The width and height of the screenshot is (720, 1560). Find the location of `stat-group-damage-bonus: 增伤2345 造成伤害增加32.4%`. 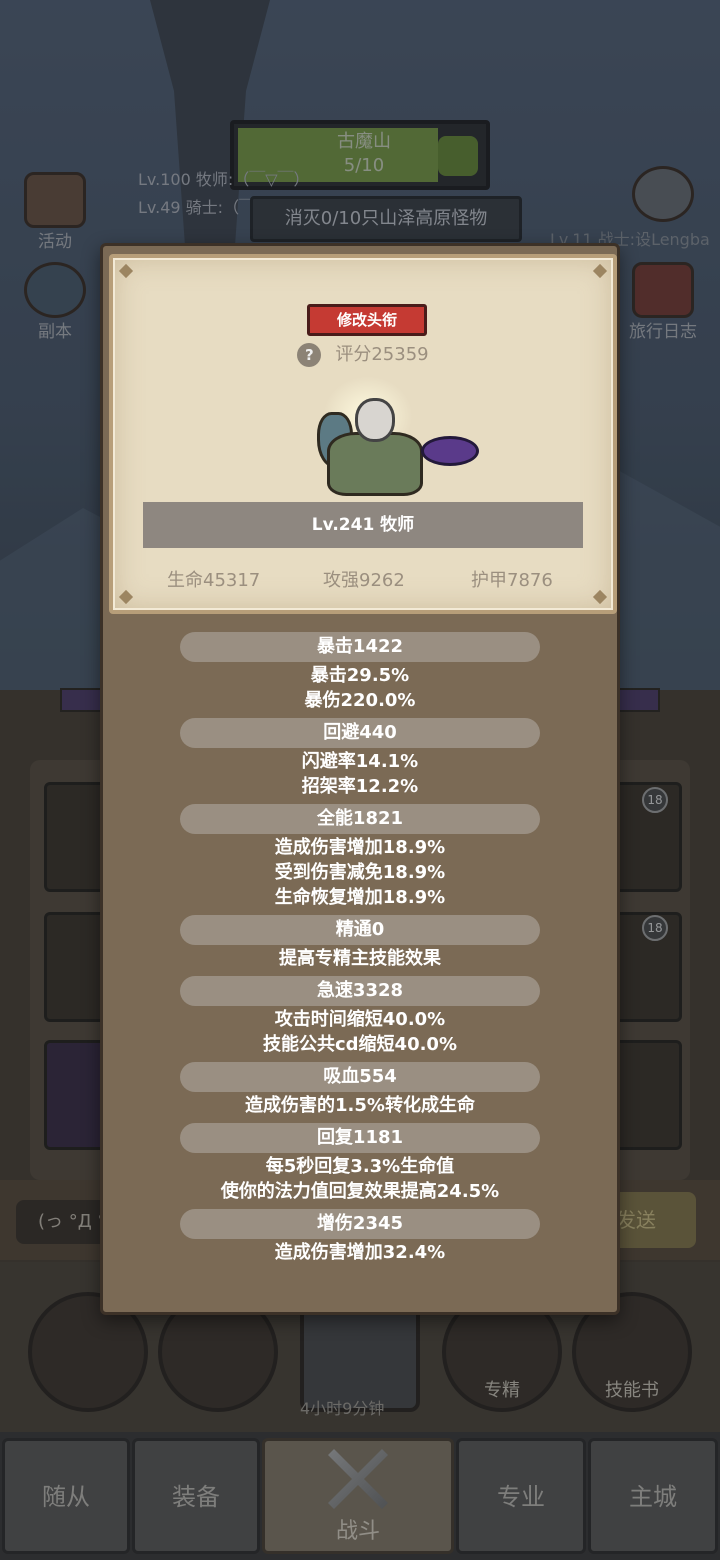

stat-group-damage-bonus: 增伤2345 造成伤害增加32.4% is located at coordinates (360, 1237).